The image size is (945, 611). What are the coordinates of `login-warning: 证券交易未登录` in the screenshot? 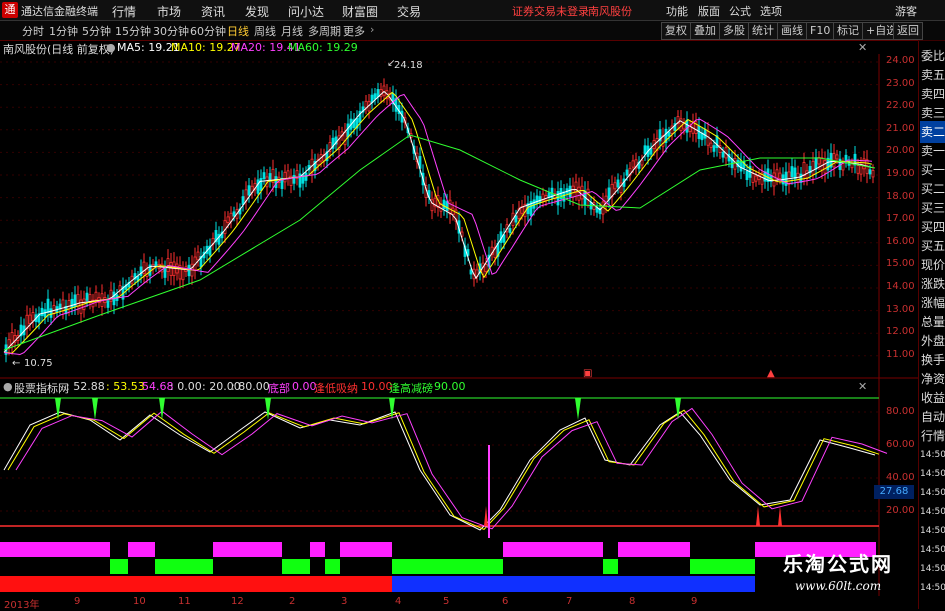 It's located at (550, 11).